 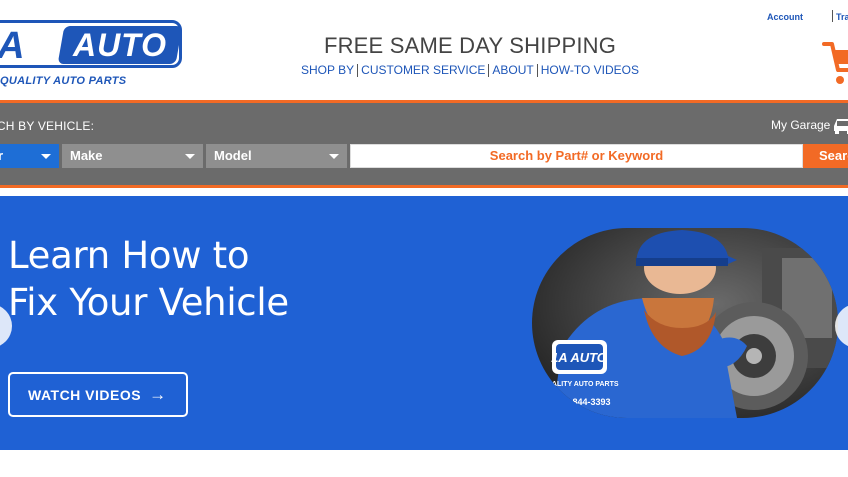 I want to click on search-button: Searc, so click(x=825, y=156).